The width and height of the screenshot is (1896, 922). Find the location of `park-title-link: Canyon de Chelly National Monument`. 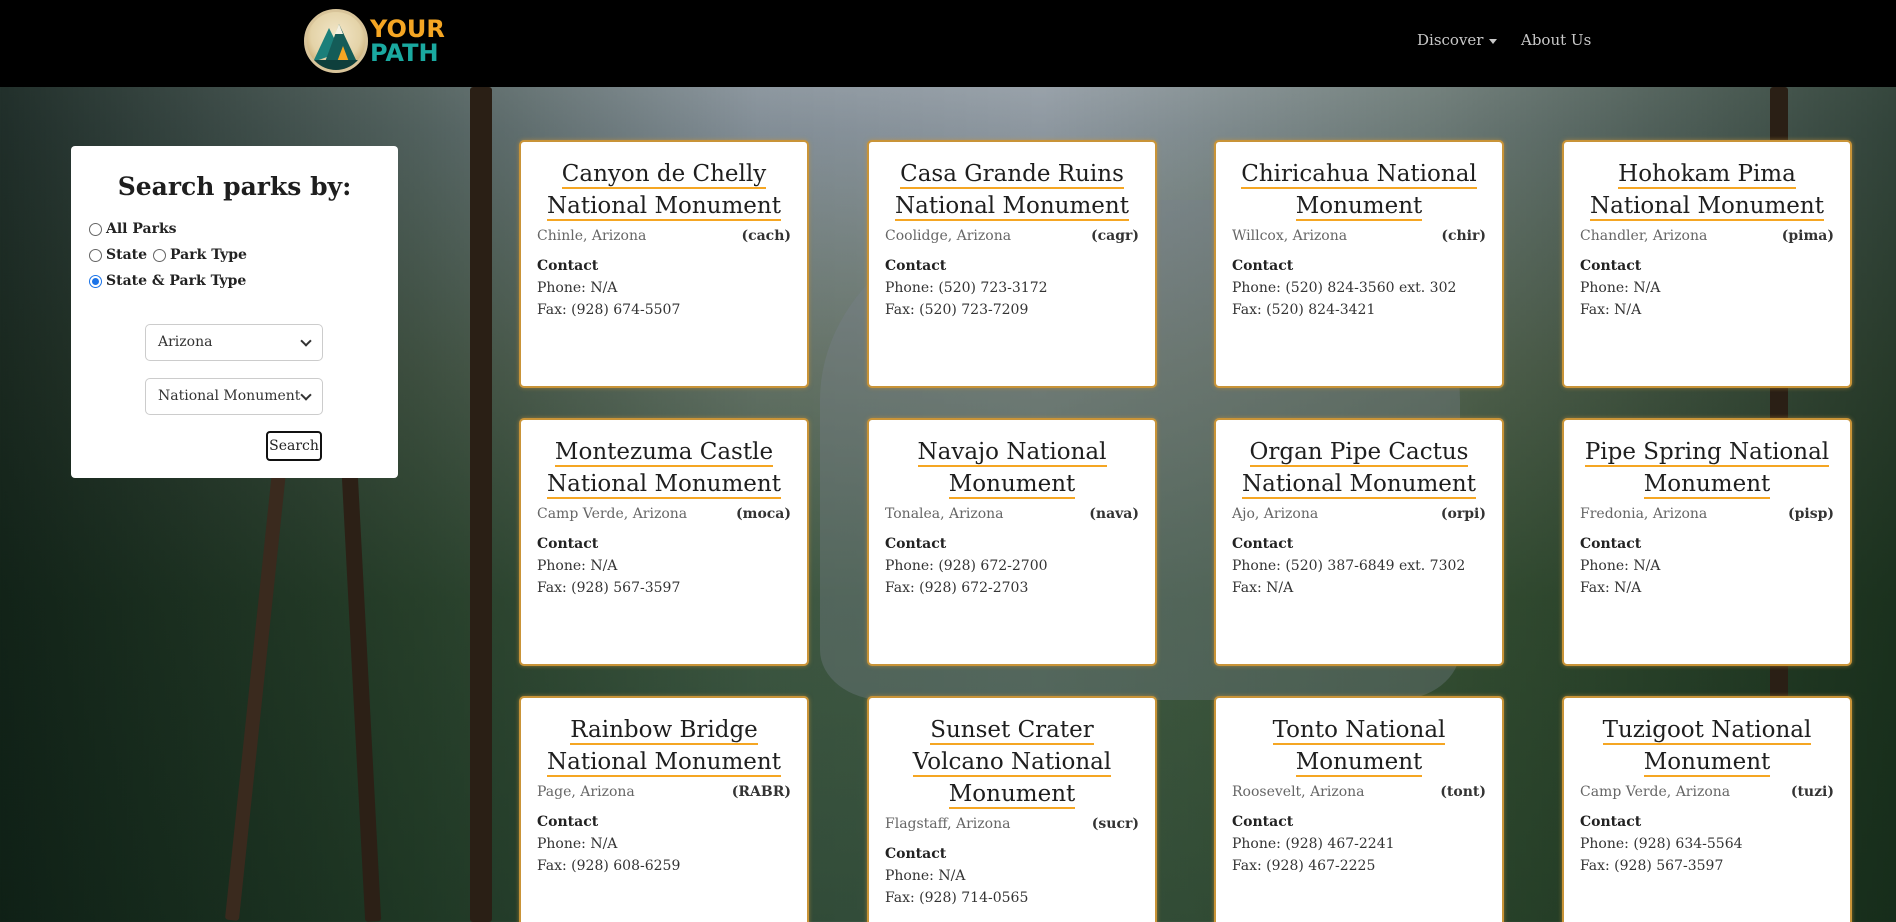

park-title-link: Canyon de Chelly National Monument is located at coordinates (664, 191).